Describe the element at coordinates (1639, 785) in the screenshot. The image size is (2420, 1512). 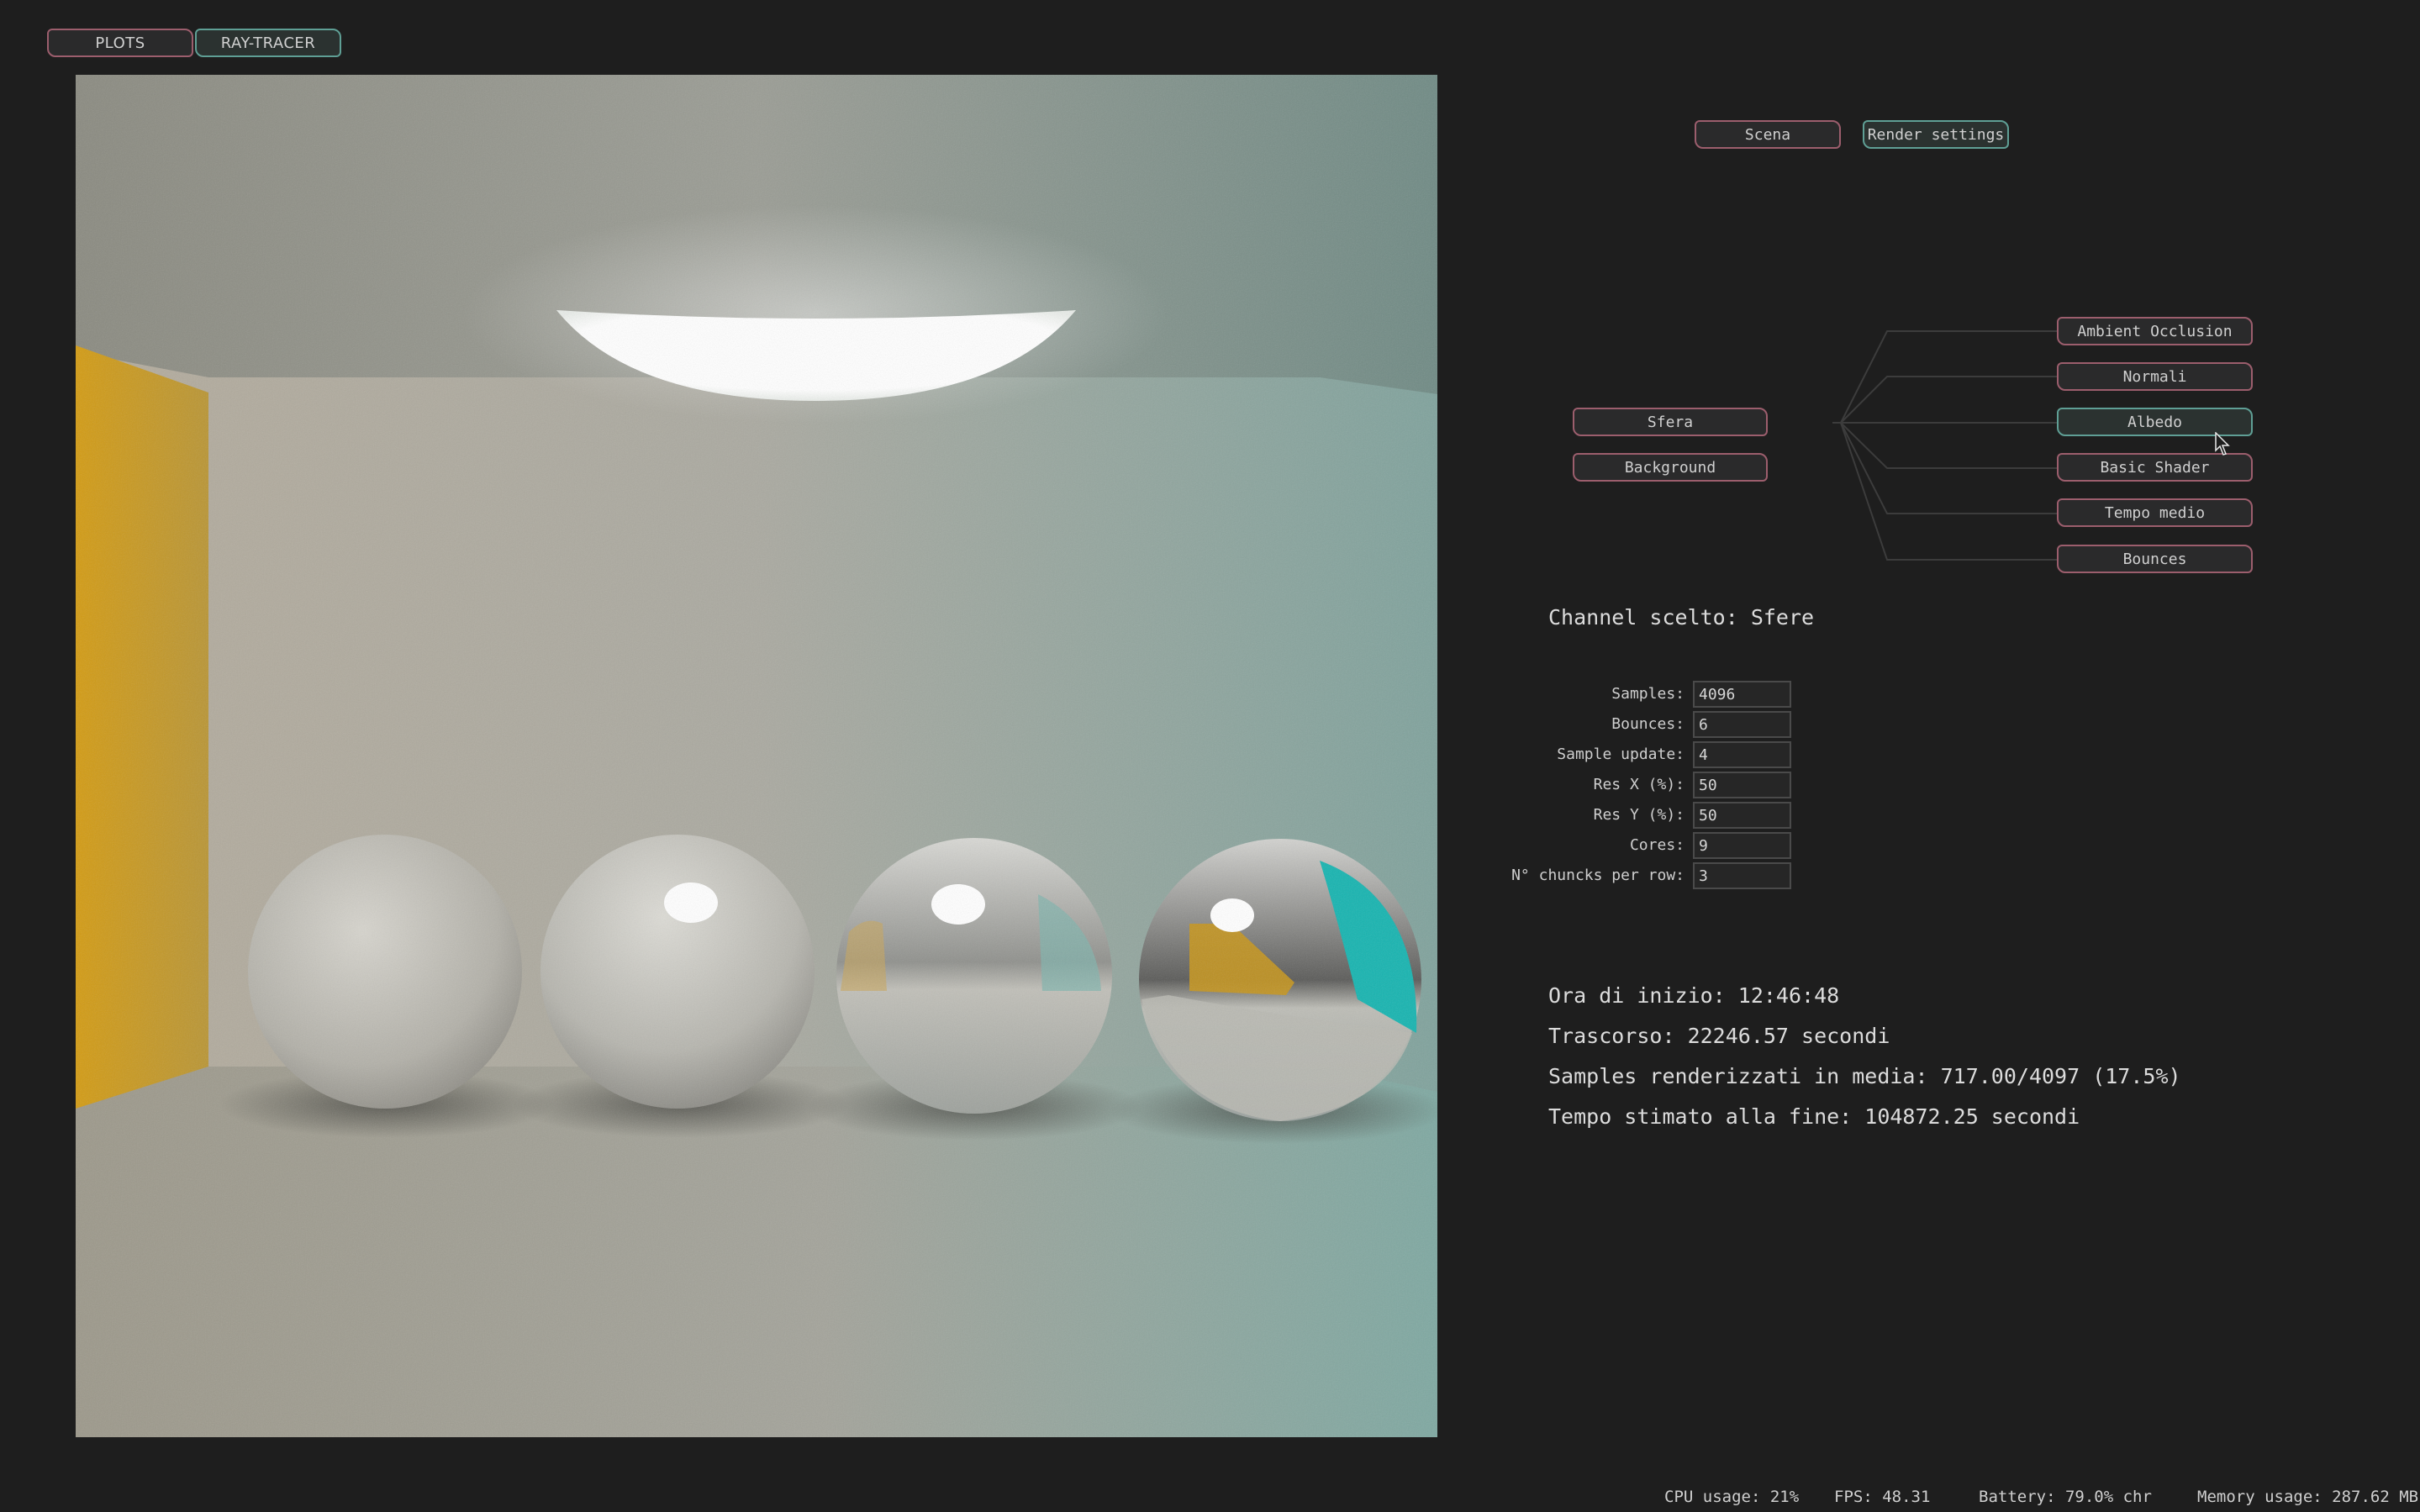
I see `setting-label: Res X (%):` at that location.